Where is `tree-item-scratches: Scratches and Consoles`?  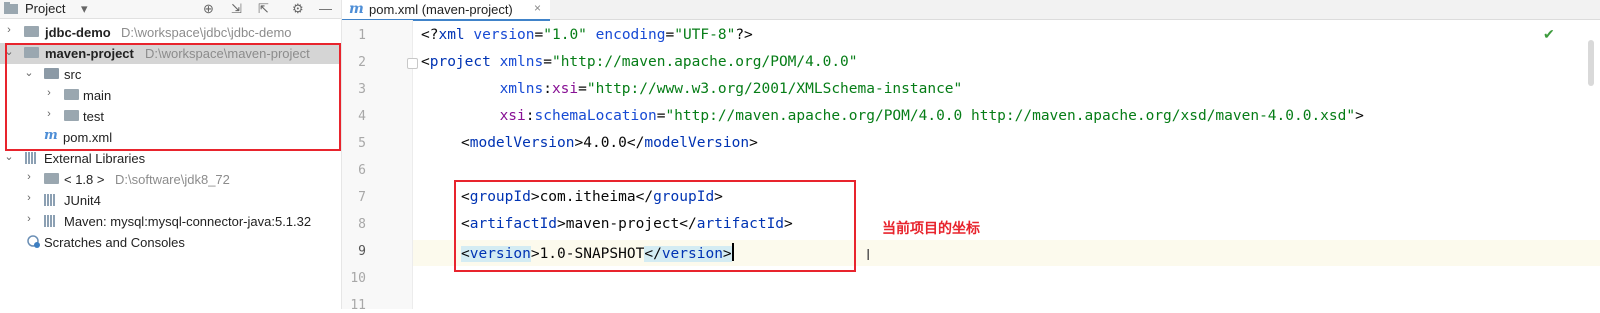 tree-item-scratches: Scratches and Consoles is located at coordinates (170, 242).